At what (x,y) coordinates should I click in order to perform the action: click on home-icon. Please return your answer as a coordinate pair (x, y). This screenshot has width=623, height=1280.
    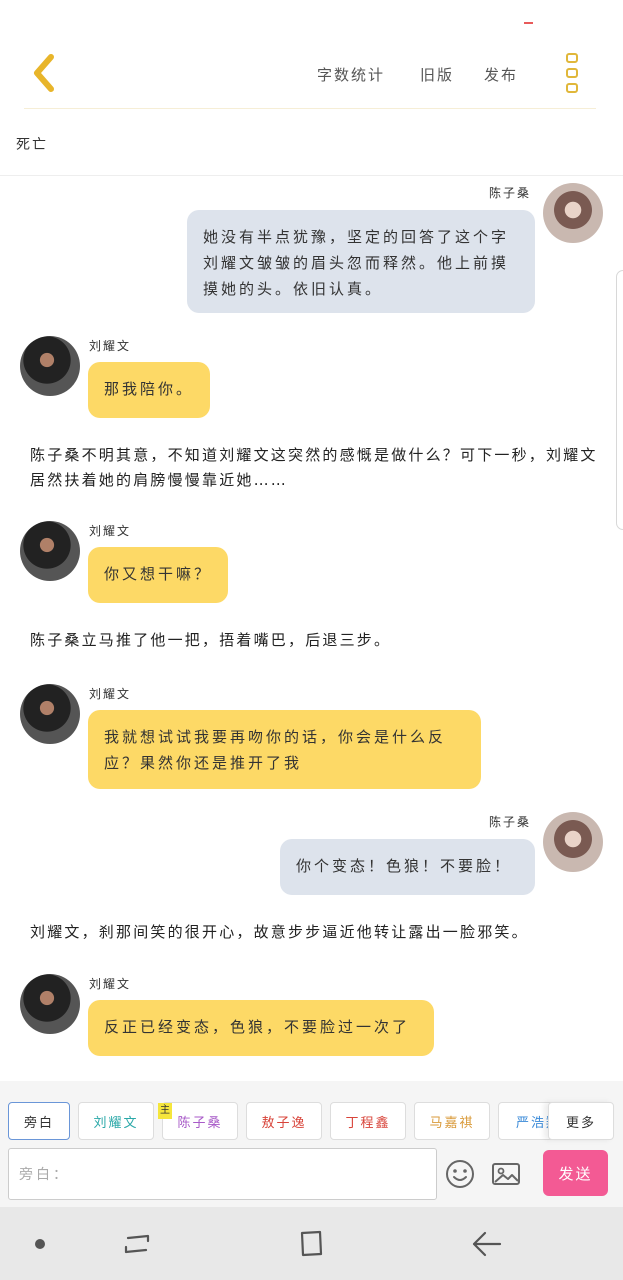
    Looking at the image, I should click on (312, 1244).